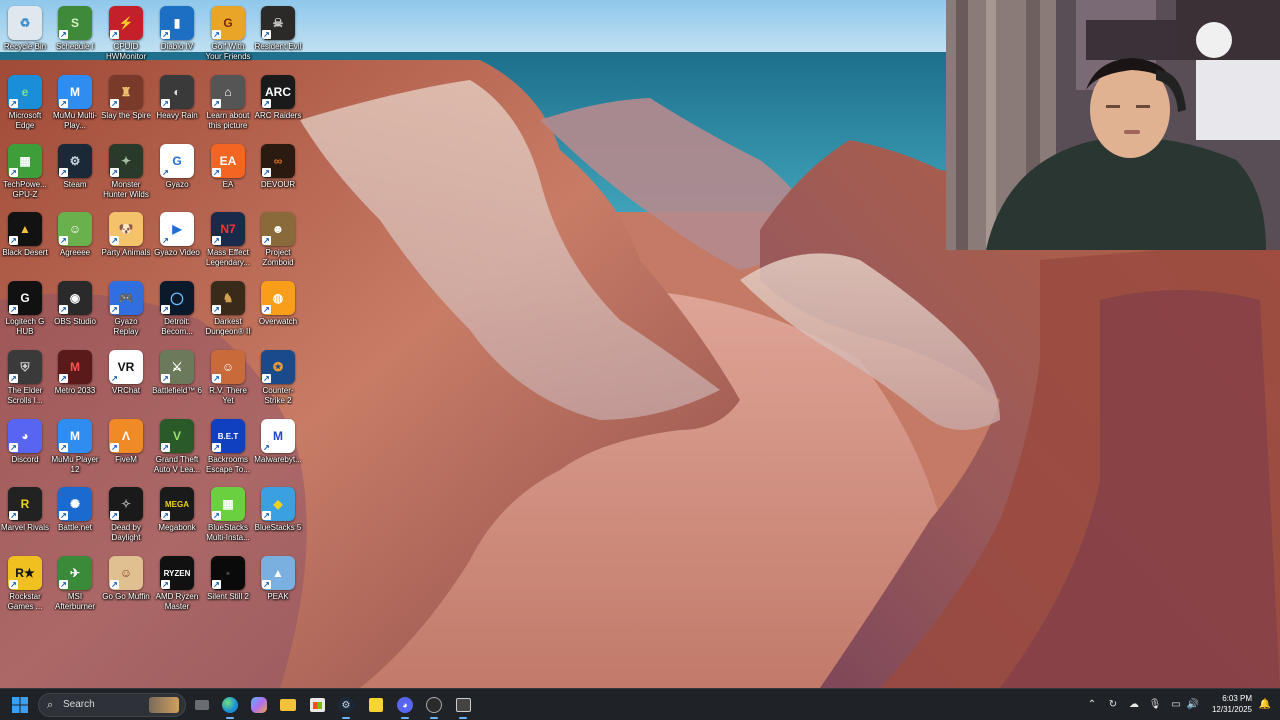 This screenshot has height=720, width=1280. Describe the element at coordinates (112, 705) in the screenshot. I see `taskbar-search-box: ⌕ Search` at that location.